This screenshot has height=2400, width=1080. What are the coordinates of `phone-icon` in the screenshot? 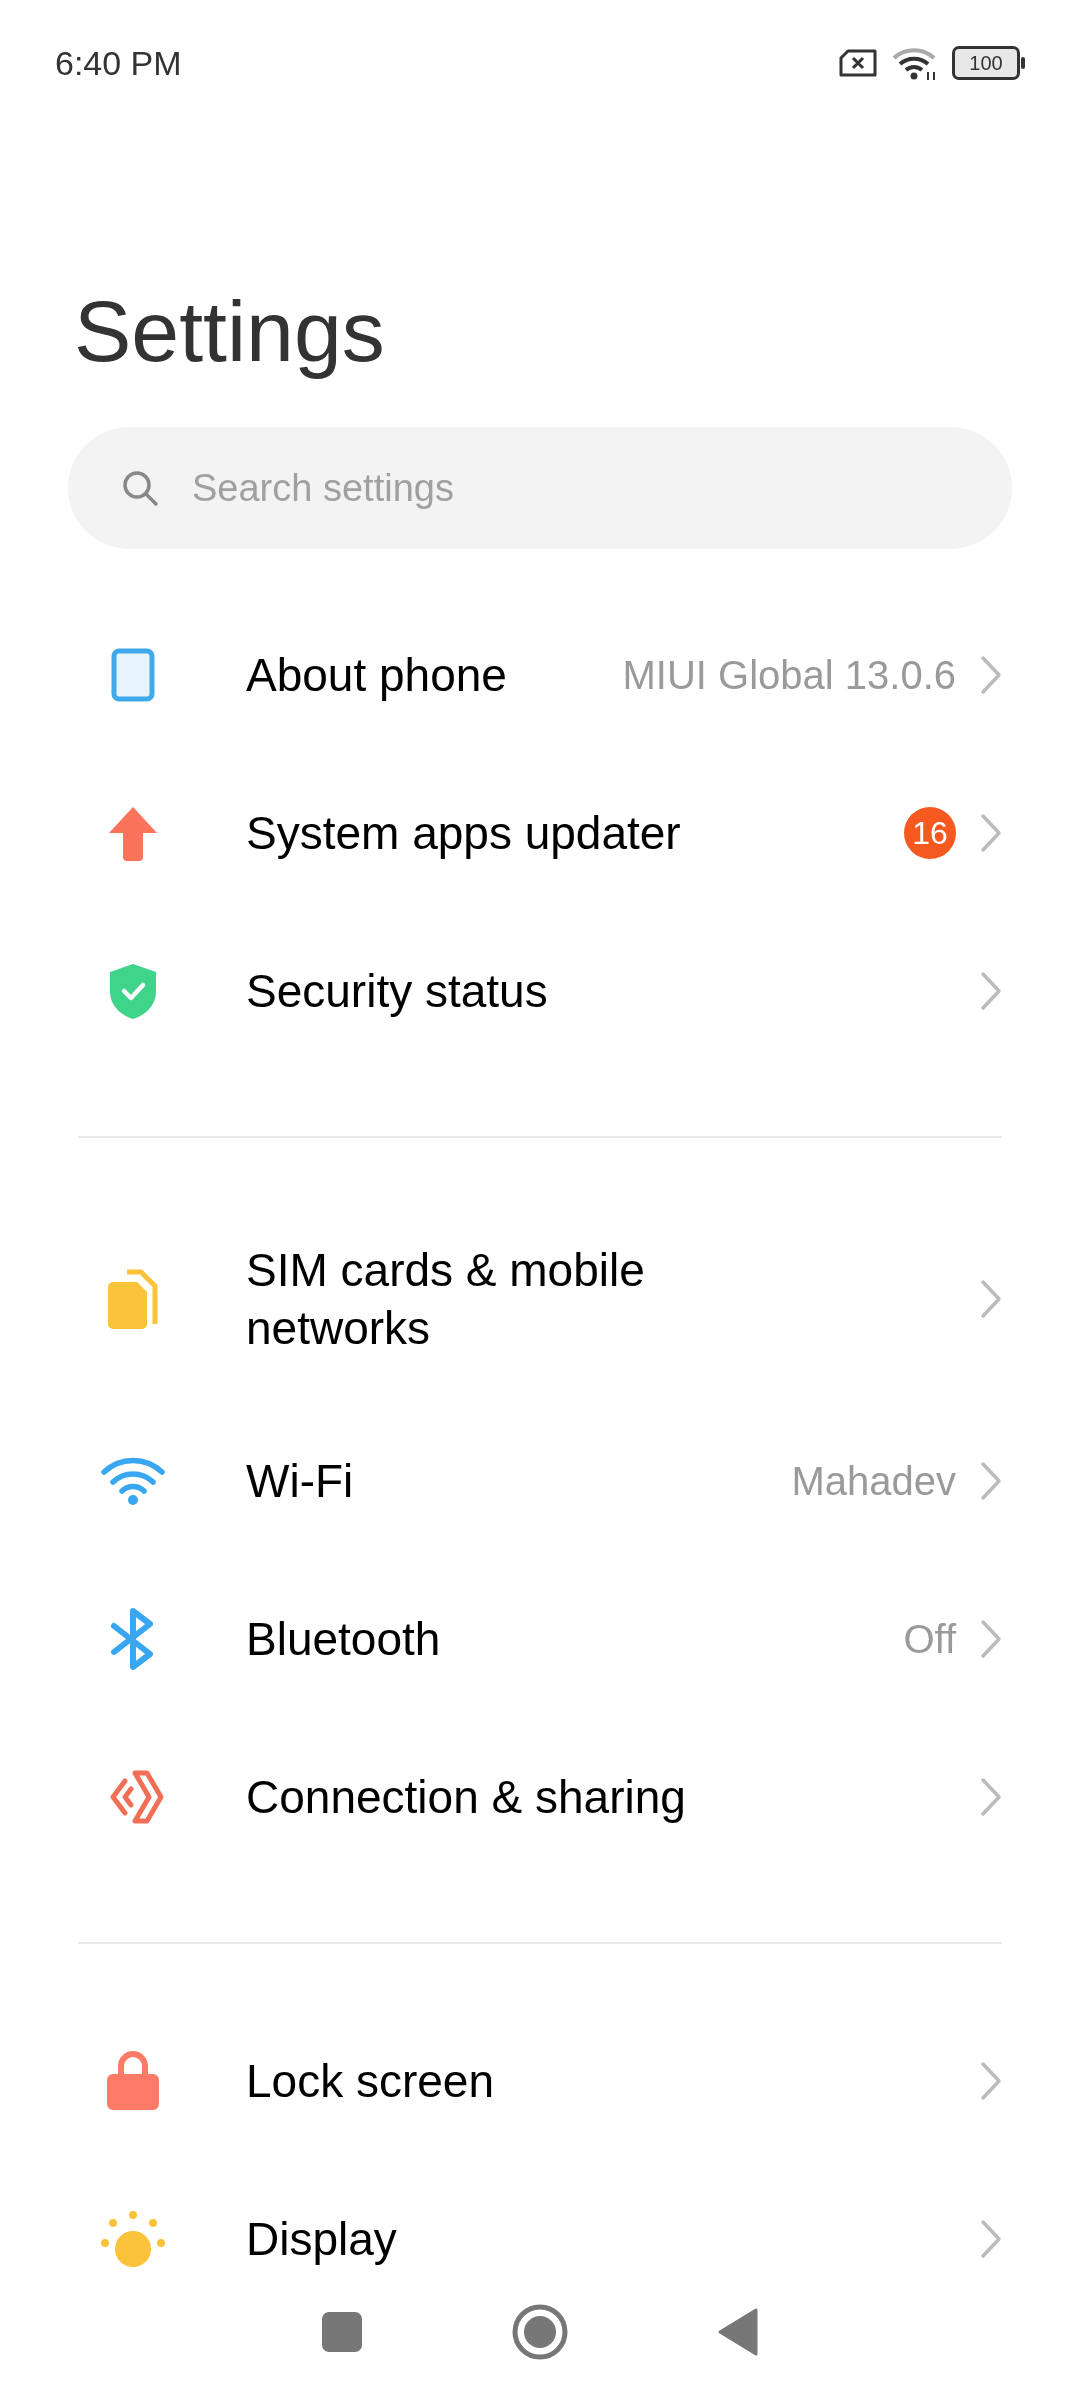 It's located at (133, 675).